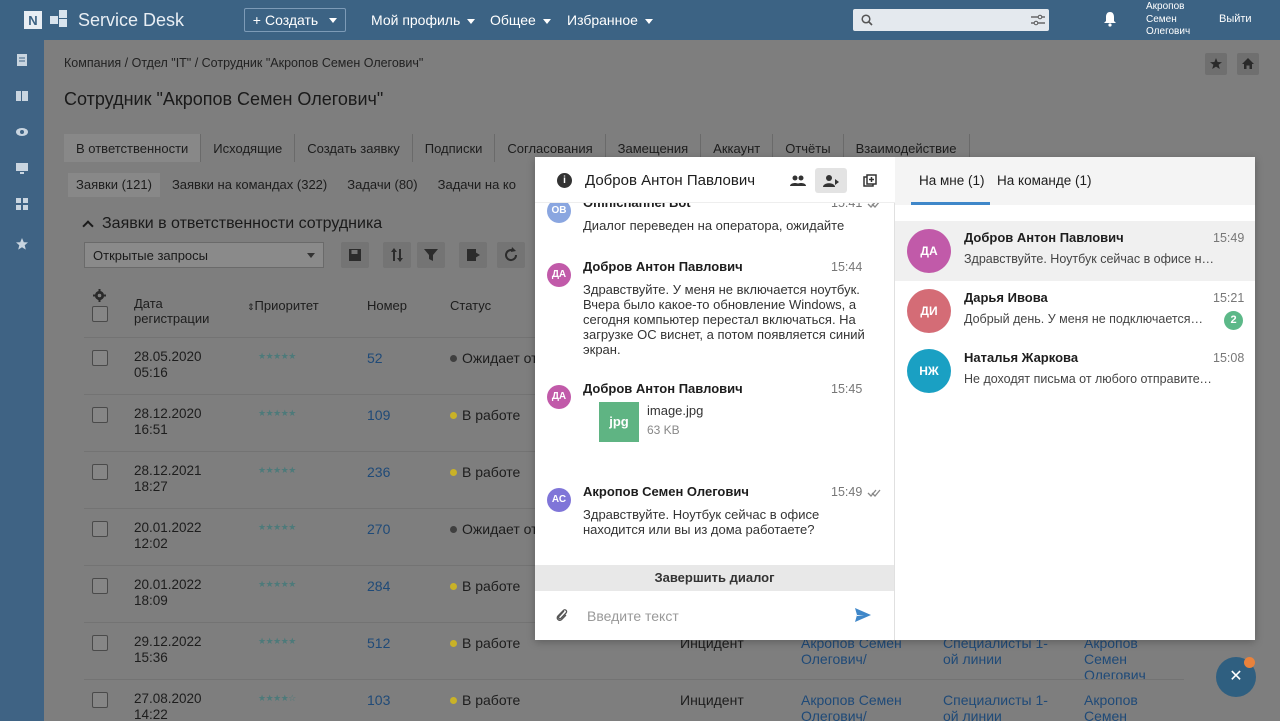 This screenshot has height=721, width=1280. Describe the element at coordinates (248, 148) in the screenshot. I see `tab-outgoing: Исходящие` at that location.